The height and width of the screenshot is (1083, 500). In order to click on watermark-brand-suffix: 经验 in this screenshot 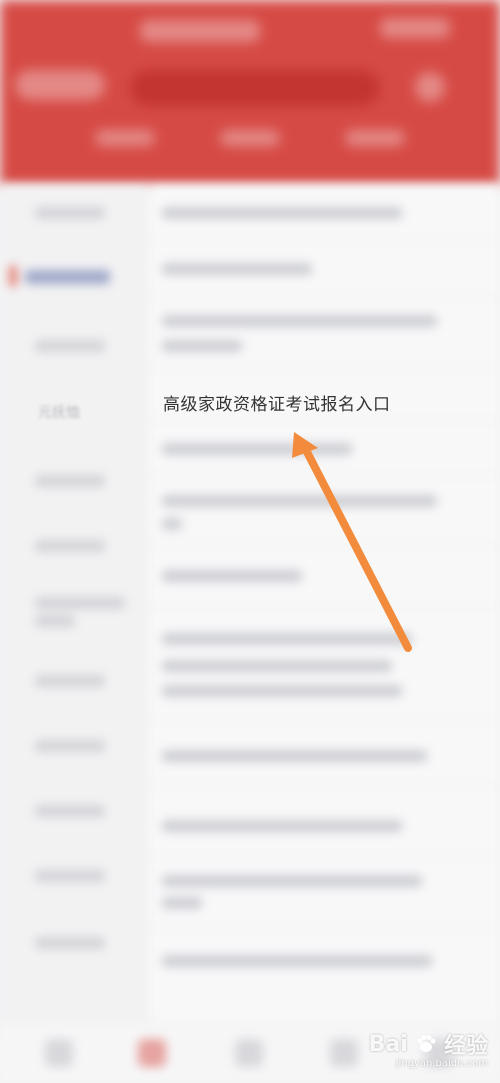, I will do `click(465, 1046)`.